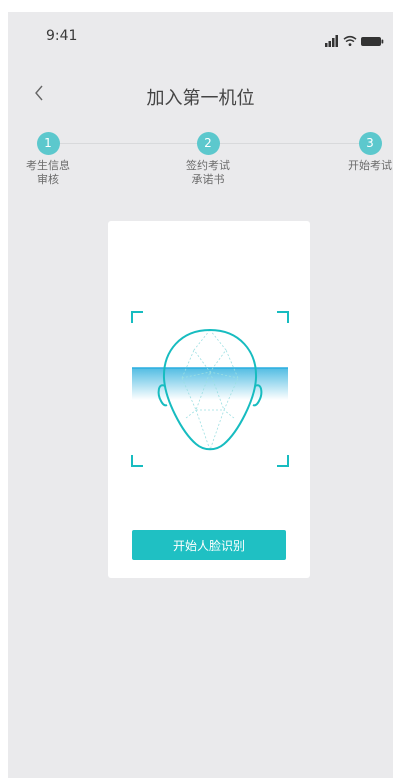 The image size is (401, 778). I want to click on step-label-line1: 开始考试, so click(370, 165).